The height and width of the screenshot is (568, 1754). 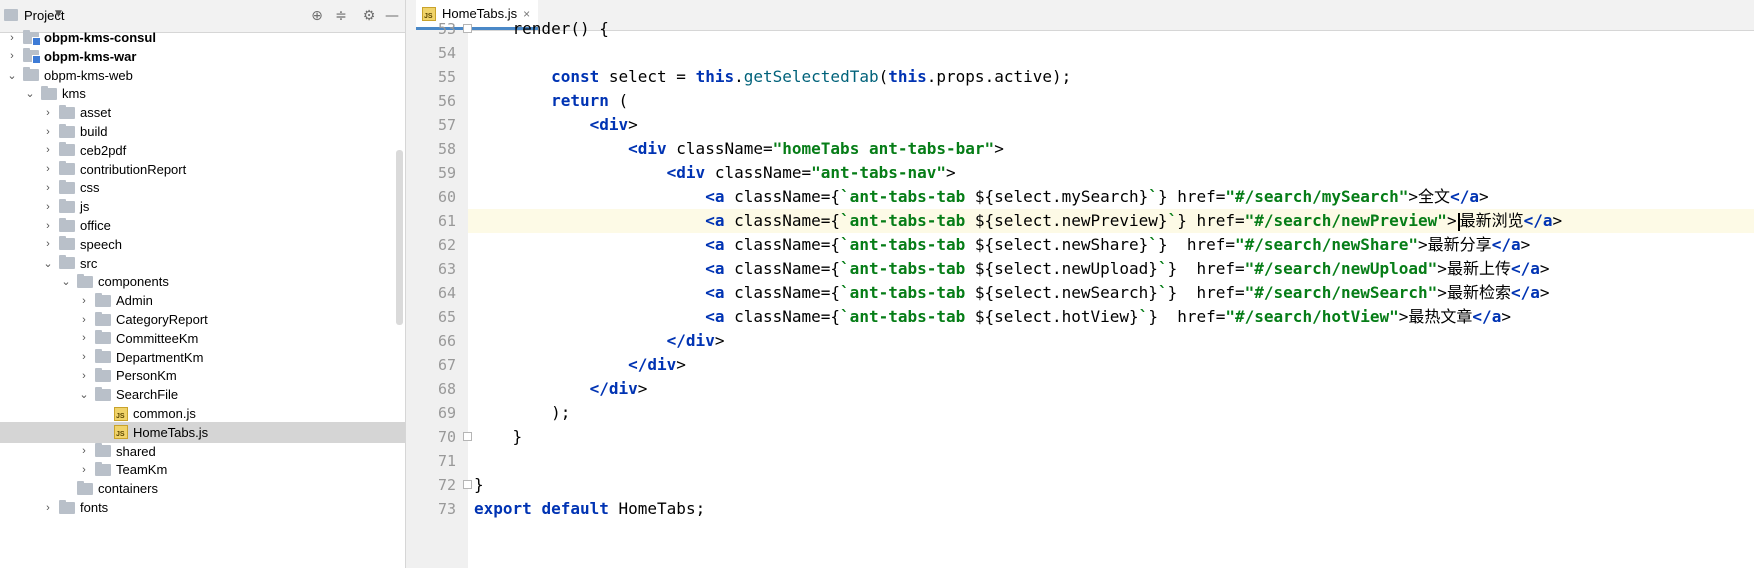 What do you see at coordinates (446, 485) in the screenshot?
I see `line-number: 72` at bounding box center [446, 485].